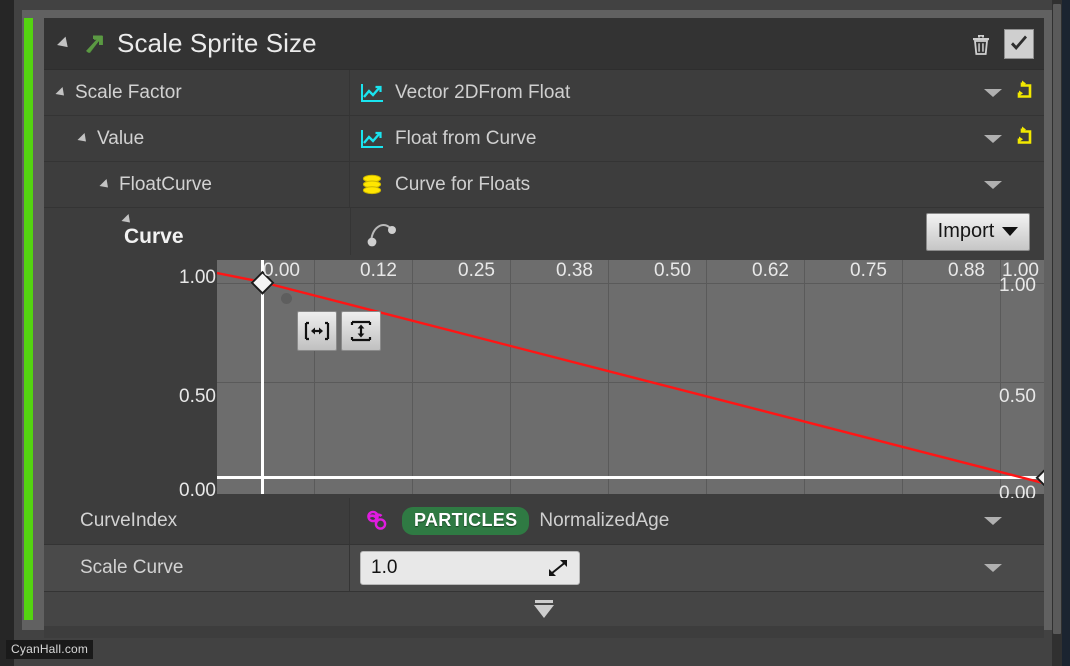 Image resolution: width=1070 pixels, height=666 pixels. What do you see at coordinates (28, 319) in the screenshot?
I see `module-selection-bar` at bounding box center [28, 319].